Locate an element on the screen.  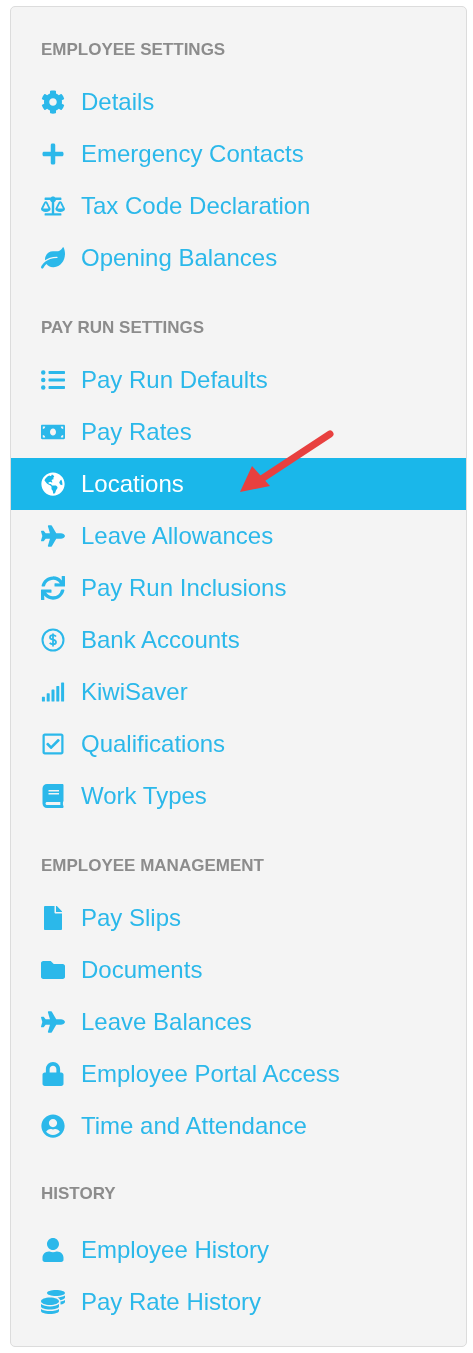
nav-item: Work Types is located at coordinates (238, 796).